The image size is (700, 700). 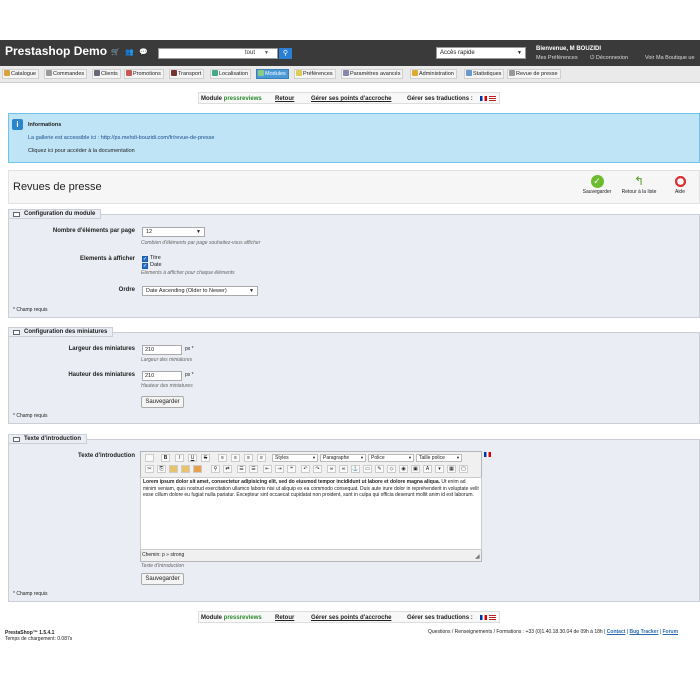 What do you see at coordinates (439, 469) in the screenshot?
I see `bg-color-icon: ▾` at bounding box center [439, 469].